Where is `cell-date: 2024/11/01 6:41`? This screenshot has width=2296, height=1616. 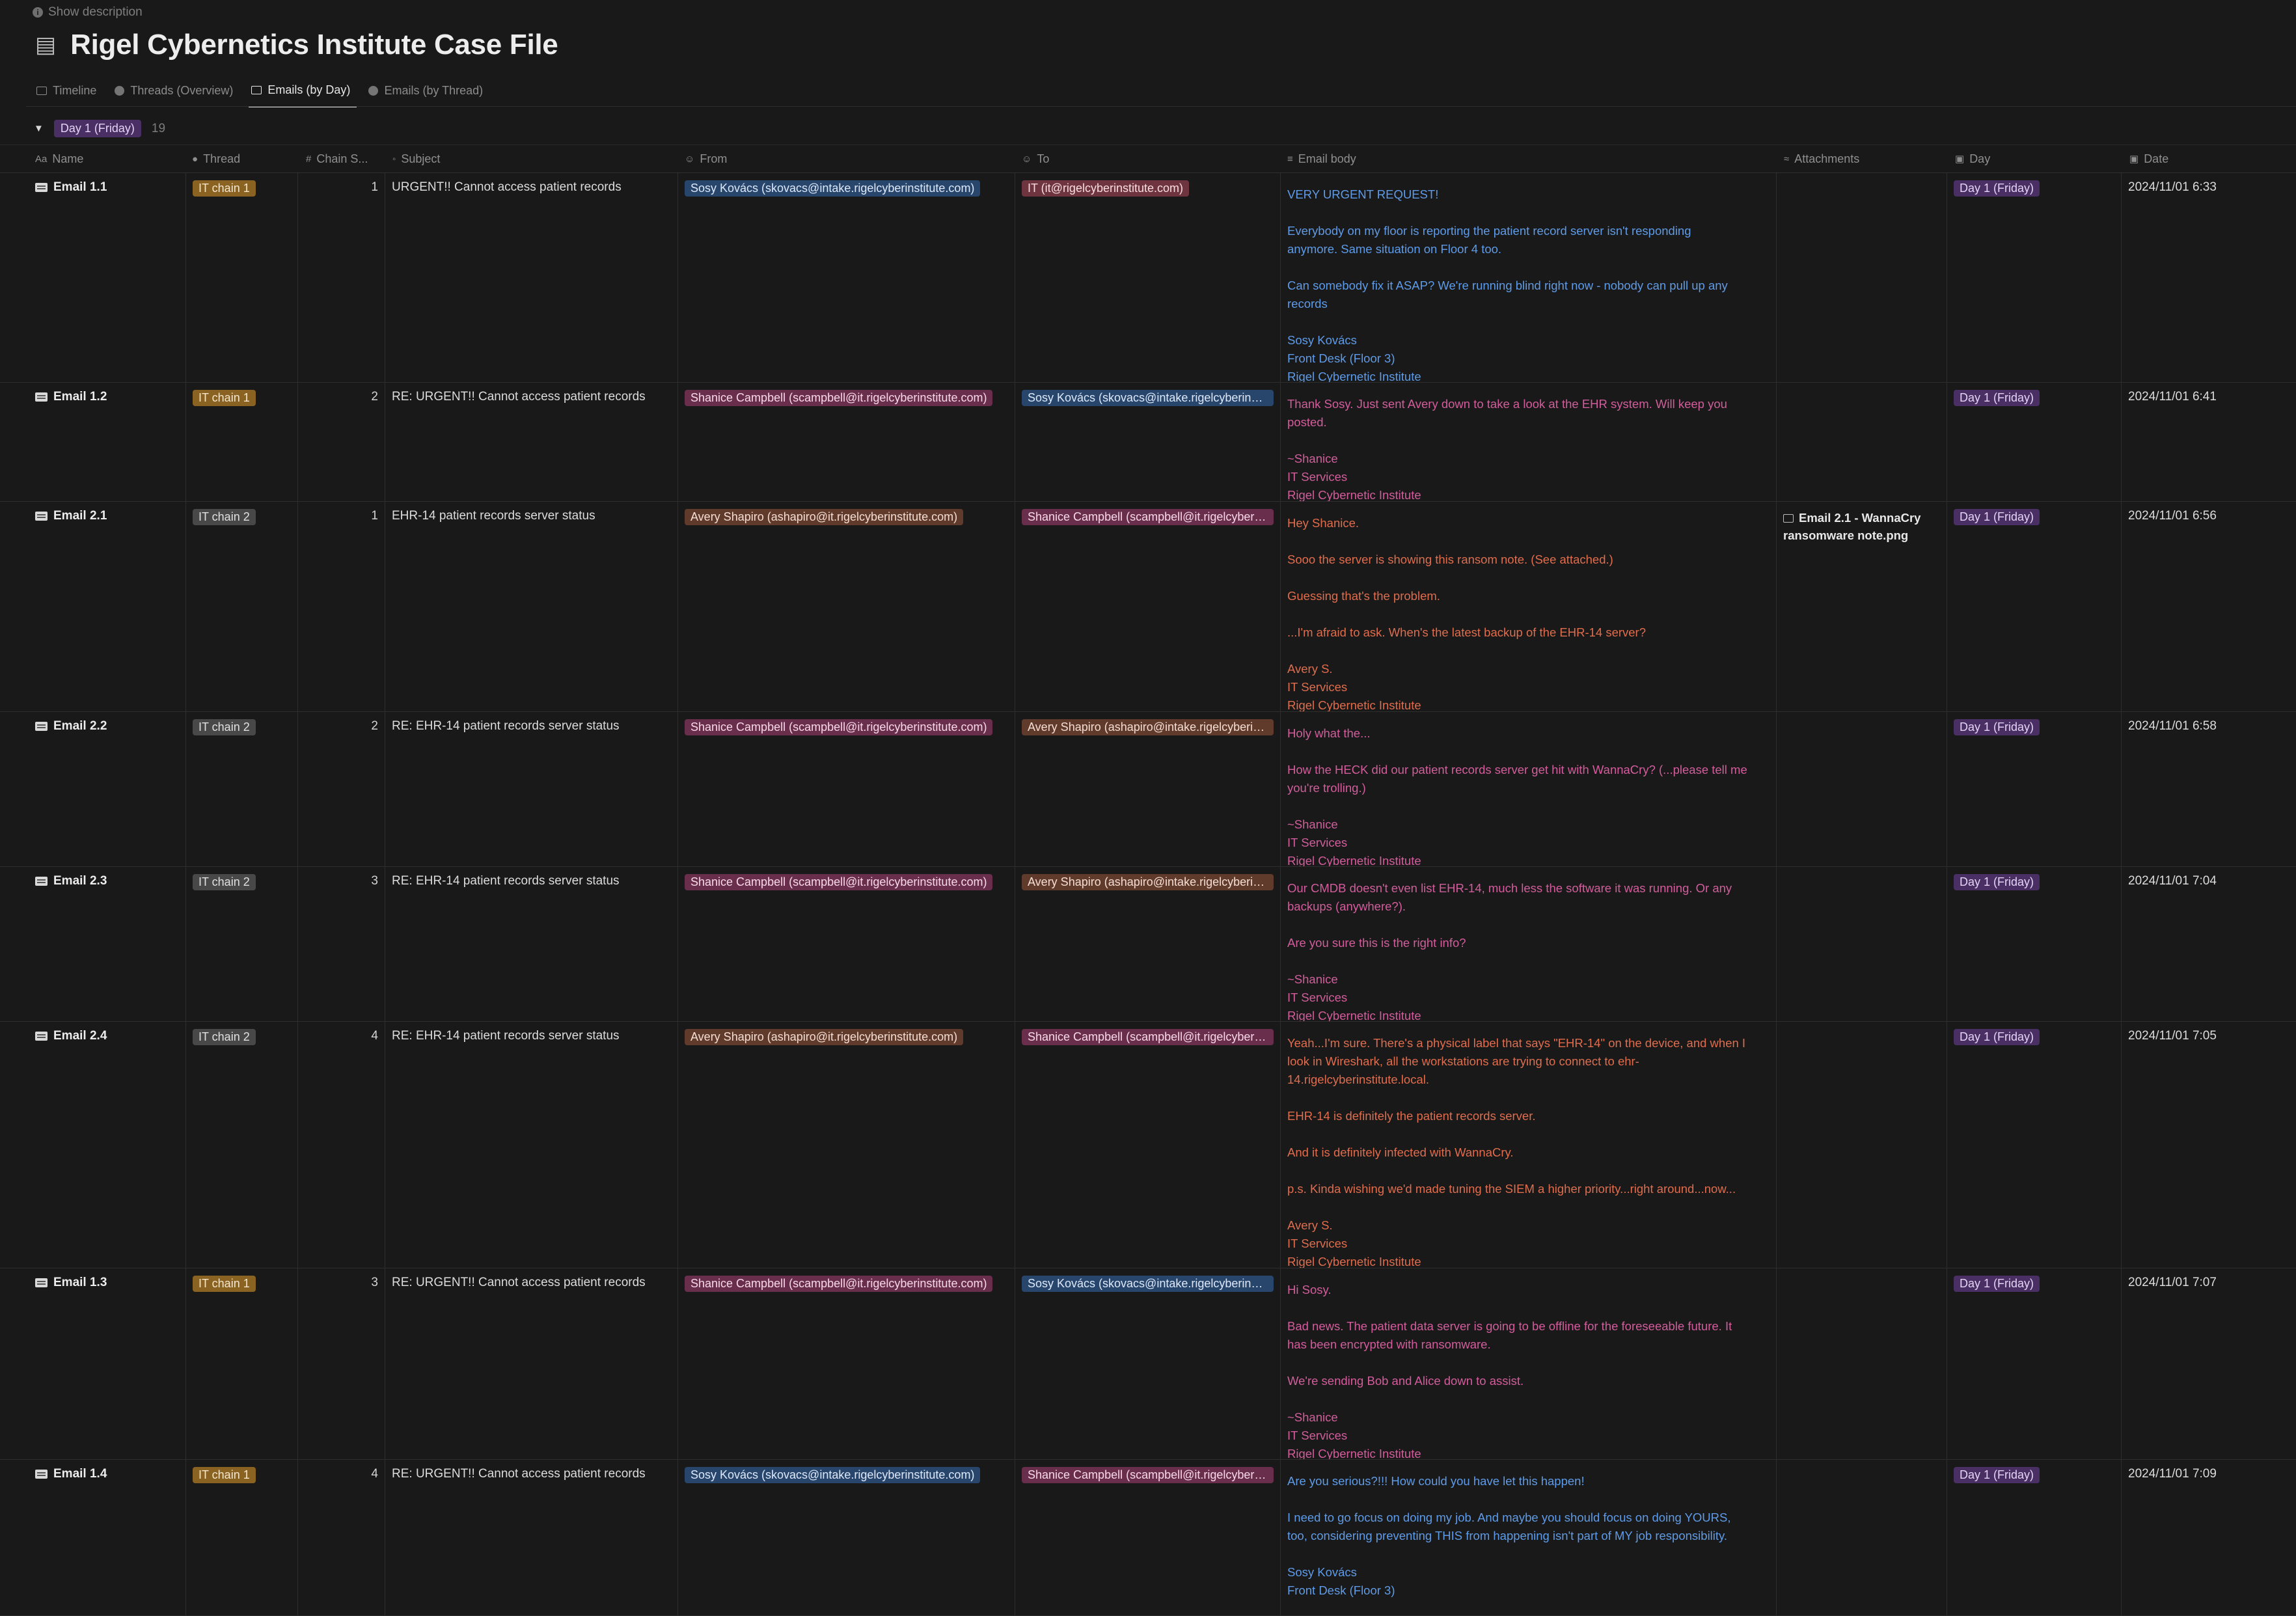 cell-date: 2024/11/01 6:41 is located at coordinates (2208, 442).